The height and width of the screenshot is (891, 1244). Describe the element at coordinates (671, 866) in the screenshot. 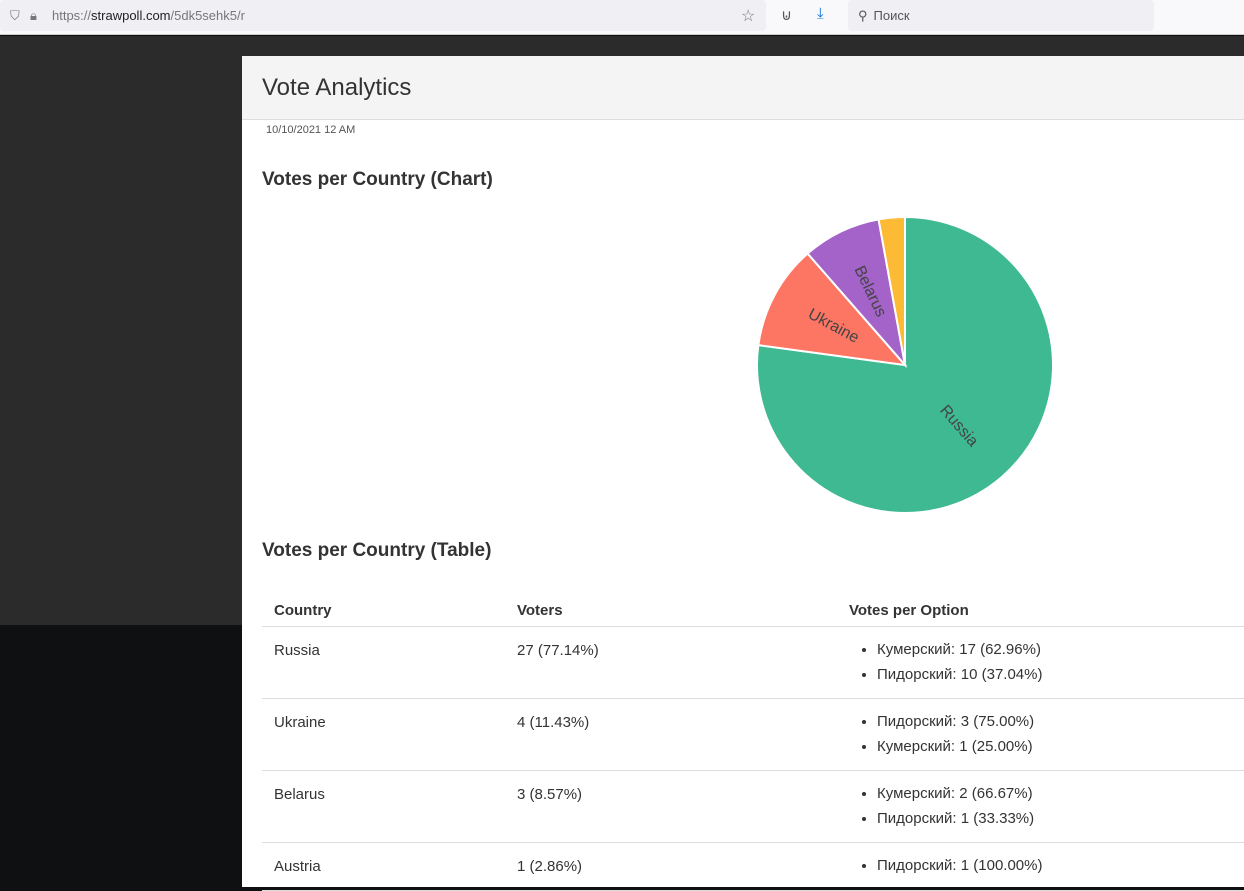

I see `voters-cell: 1 (2.86%)` at that location.